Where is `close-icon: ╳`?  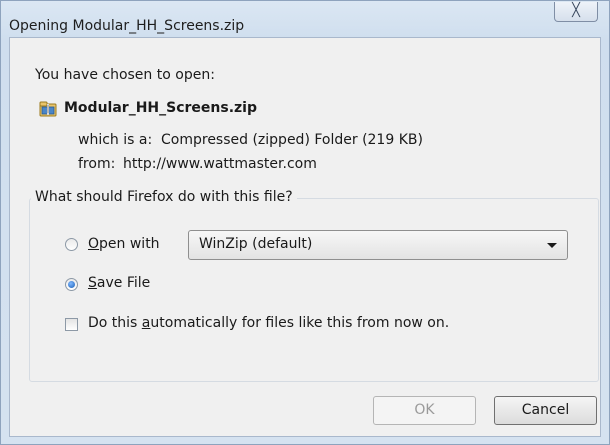
close-icon: ╳ is located at coordinates (576, 10).